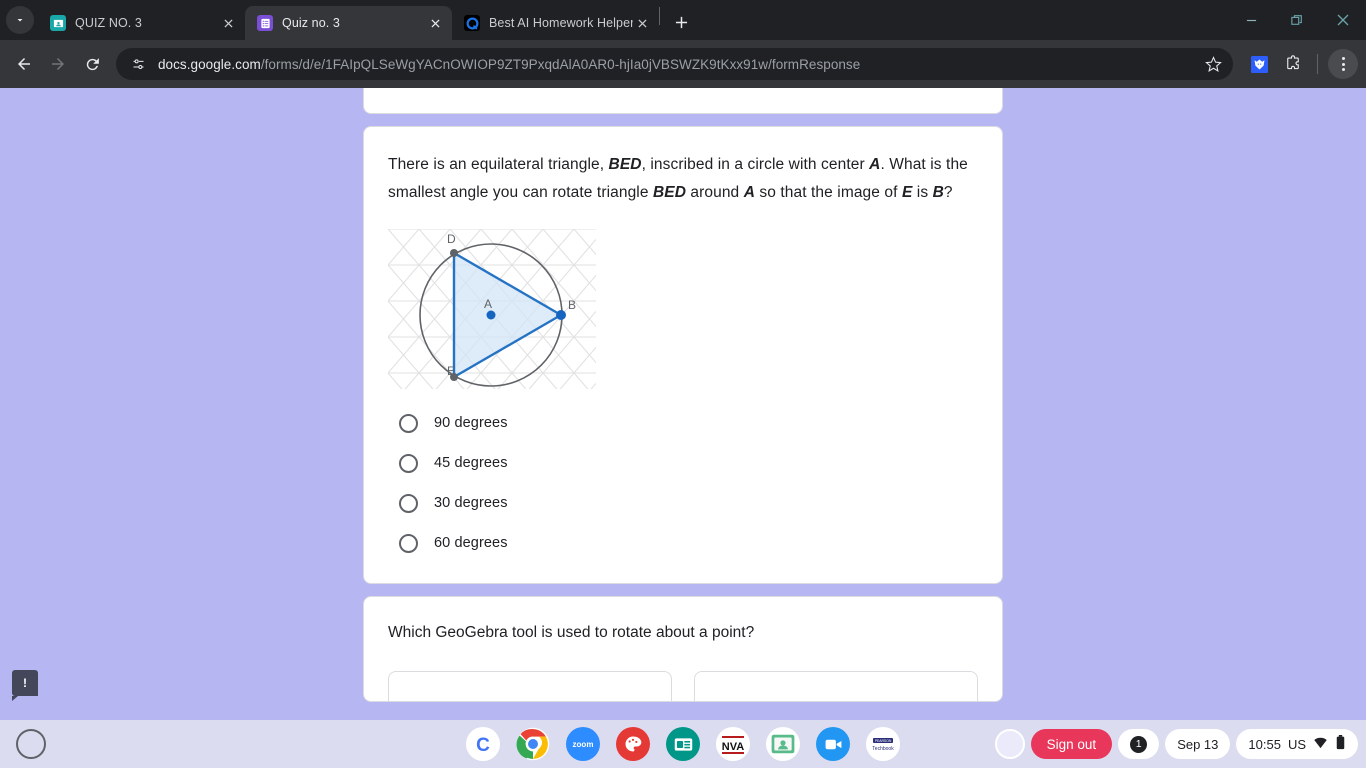 The height and width of the screenshot is (768, 1366). What do you see at coordinates (491, 315) in the screenshot?
I see `point-a` at bounding box center [491, 315].